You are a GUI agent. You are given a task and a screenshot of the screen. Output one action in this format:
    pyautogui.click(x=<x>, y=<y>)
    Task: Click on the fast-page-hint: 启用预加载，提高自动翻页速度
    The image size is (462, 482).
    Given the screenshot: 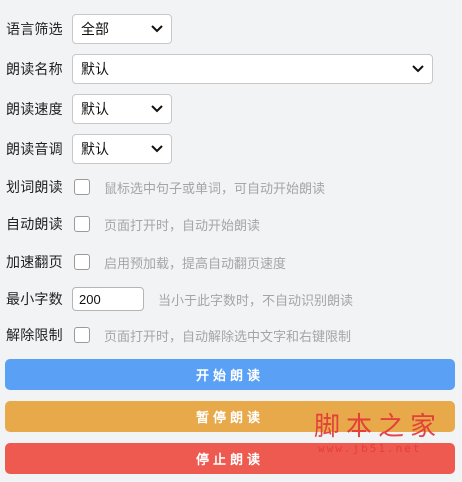 What is the action you would take?
    pyautogui.click(x=195, y=263)
    